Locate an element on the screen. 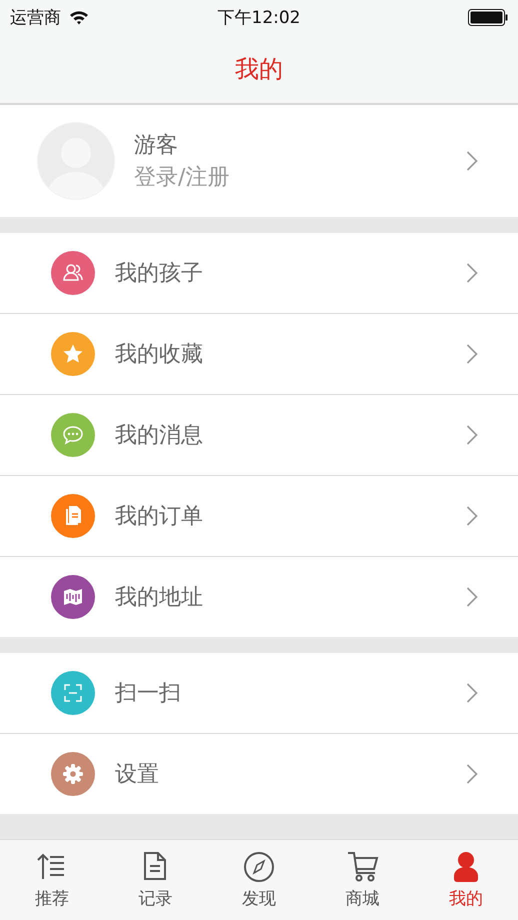 This screenshot has width=518, height=920. menu-item: 我的消息 is located at coordinates (259, 435).